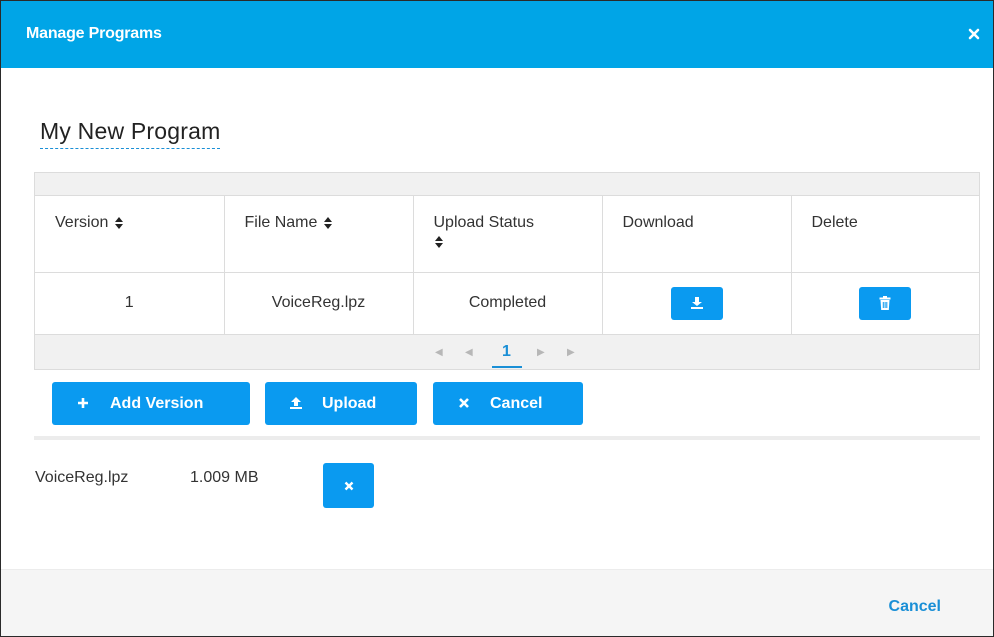 Image resolution: width=994 pixels, height=637 pixels. I want to click on add-version-button: Add Version, so click(151, 403).